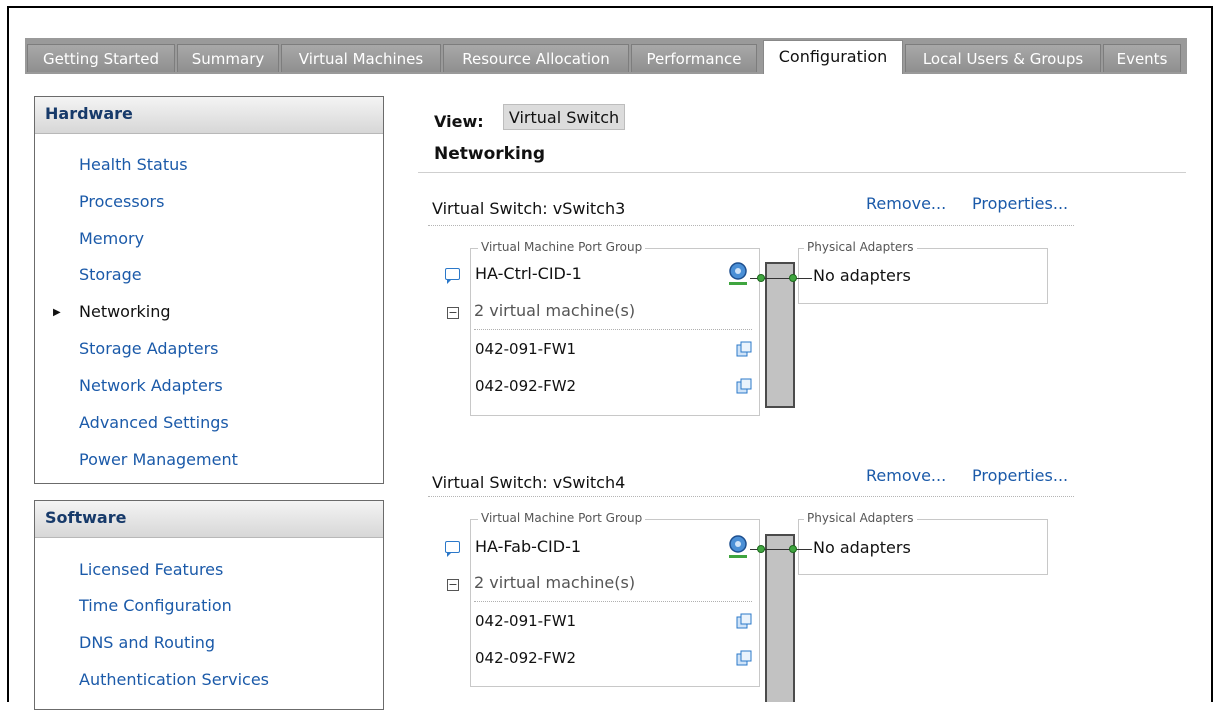  What do you see at coordinates (125, 311) in the screenshot?
I see `sidebar-item-networking: Networking` at bounding box center [125, 311].